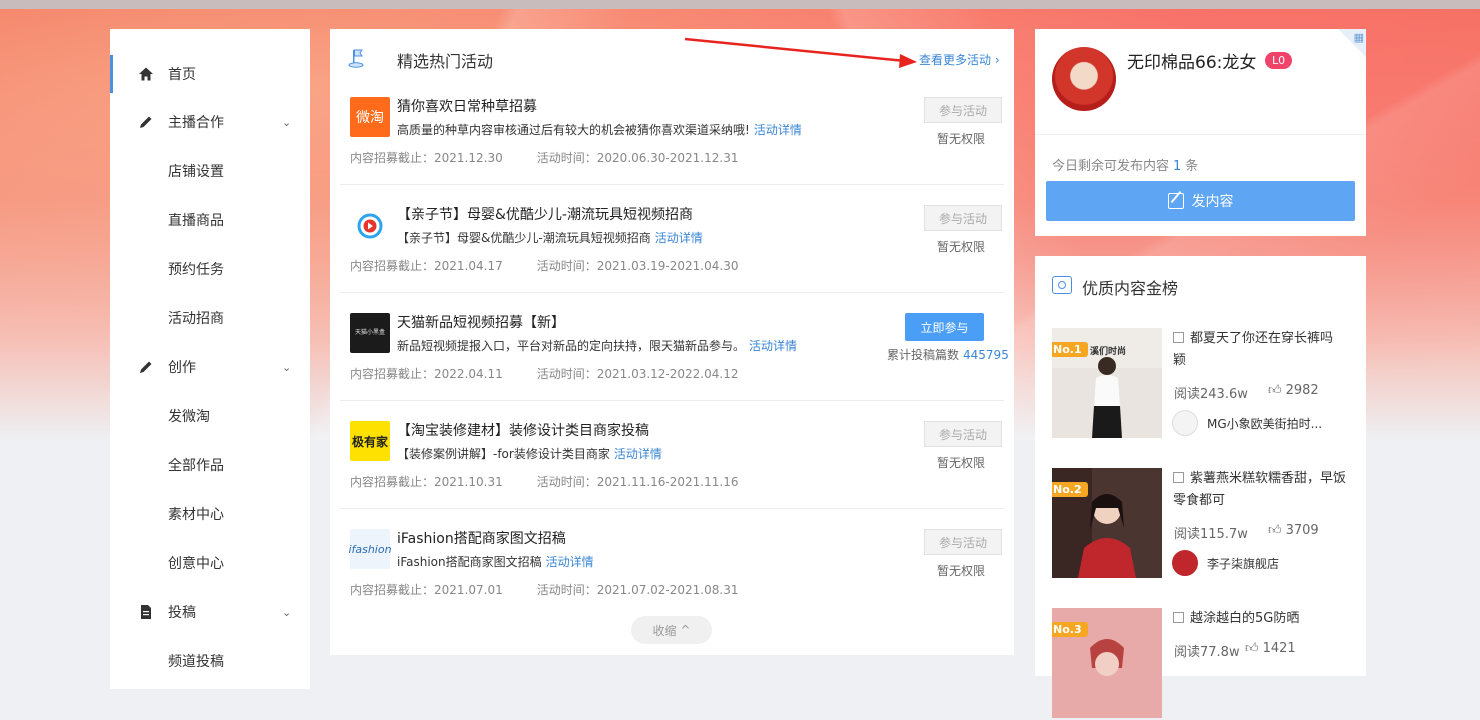  I want to click on like-count: 👍︎ 3709, so click(1293, 530).